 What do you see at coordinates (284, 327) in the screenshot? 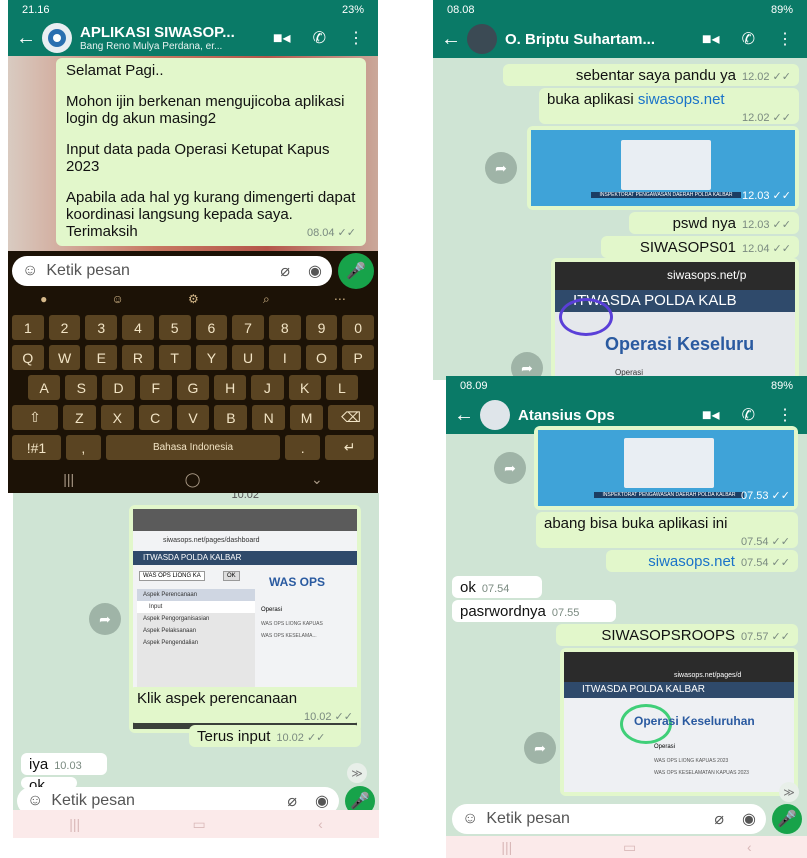
I see `key: 8` at bounding box center [284, 327].